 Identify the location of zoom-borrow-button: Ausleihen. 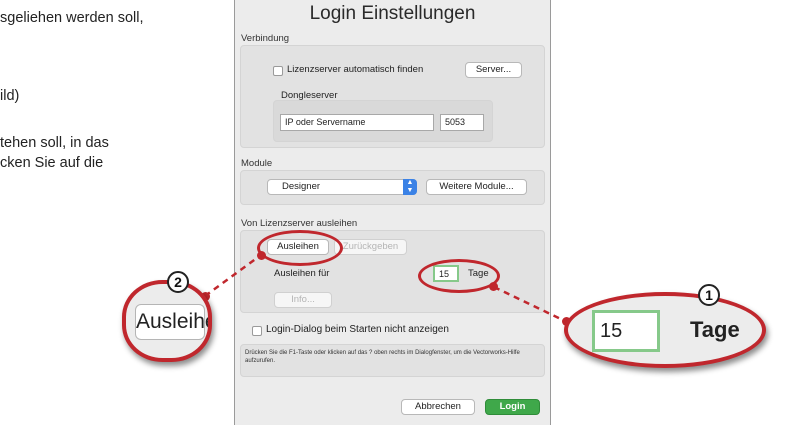
(171, 322).